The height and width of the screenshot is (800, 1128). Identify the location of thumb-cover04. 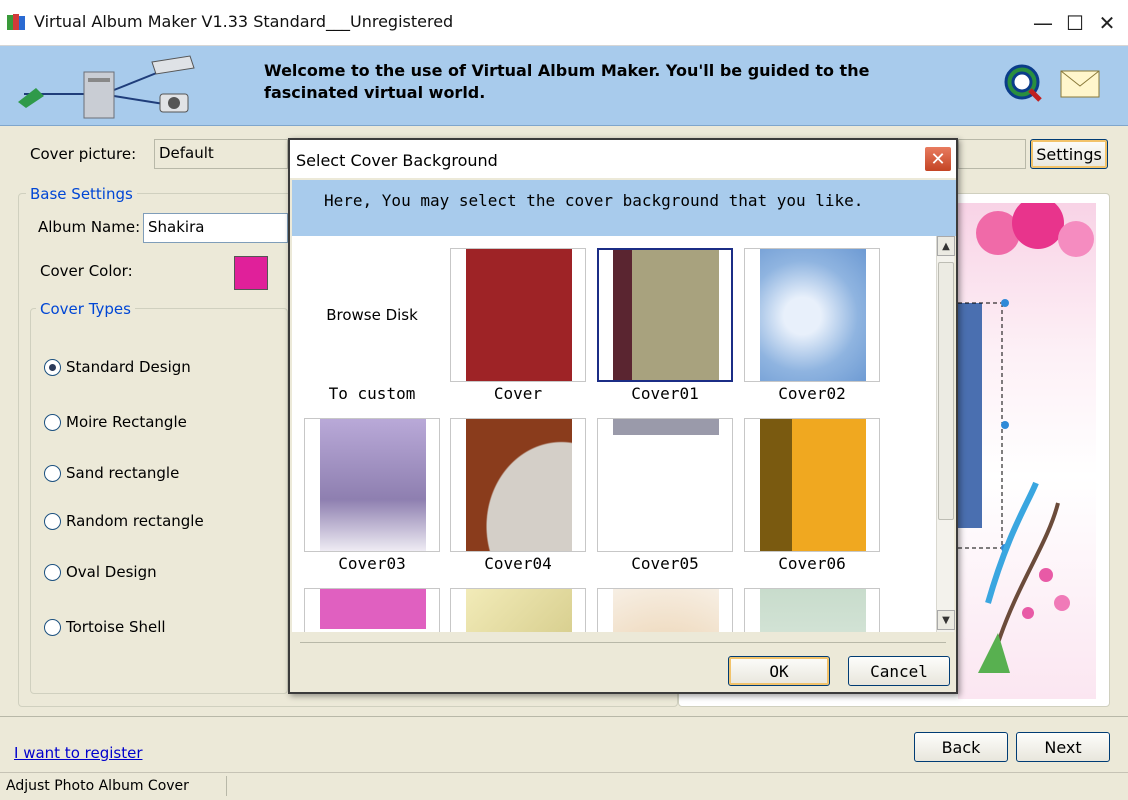
(518, 485).